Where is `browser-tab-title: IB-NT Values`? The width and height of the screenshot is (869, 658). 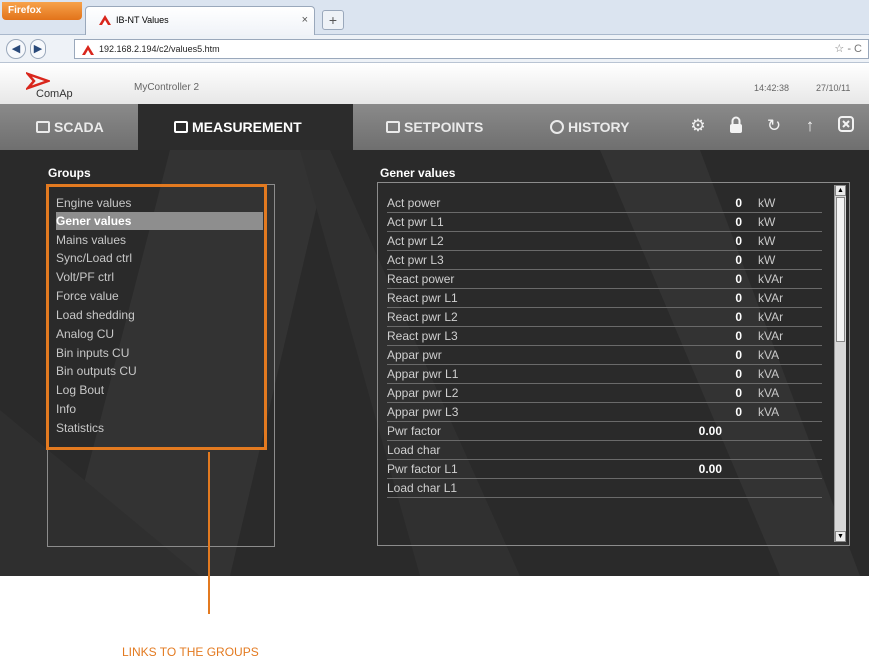 browser-tab-title: IB-NT Values is located at coordinates (142, 20).